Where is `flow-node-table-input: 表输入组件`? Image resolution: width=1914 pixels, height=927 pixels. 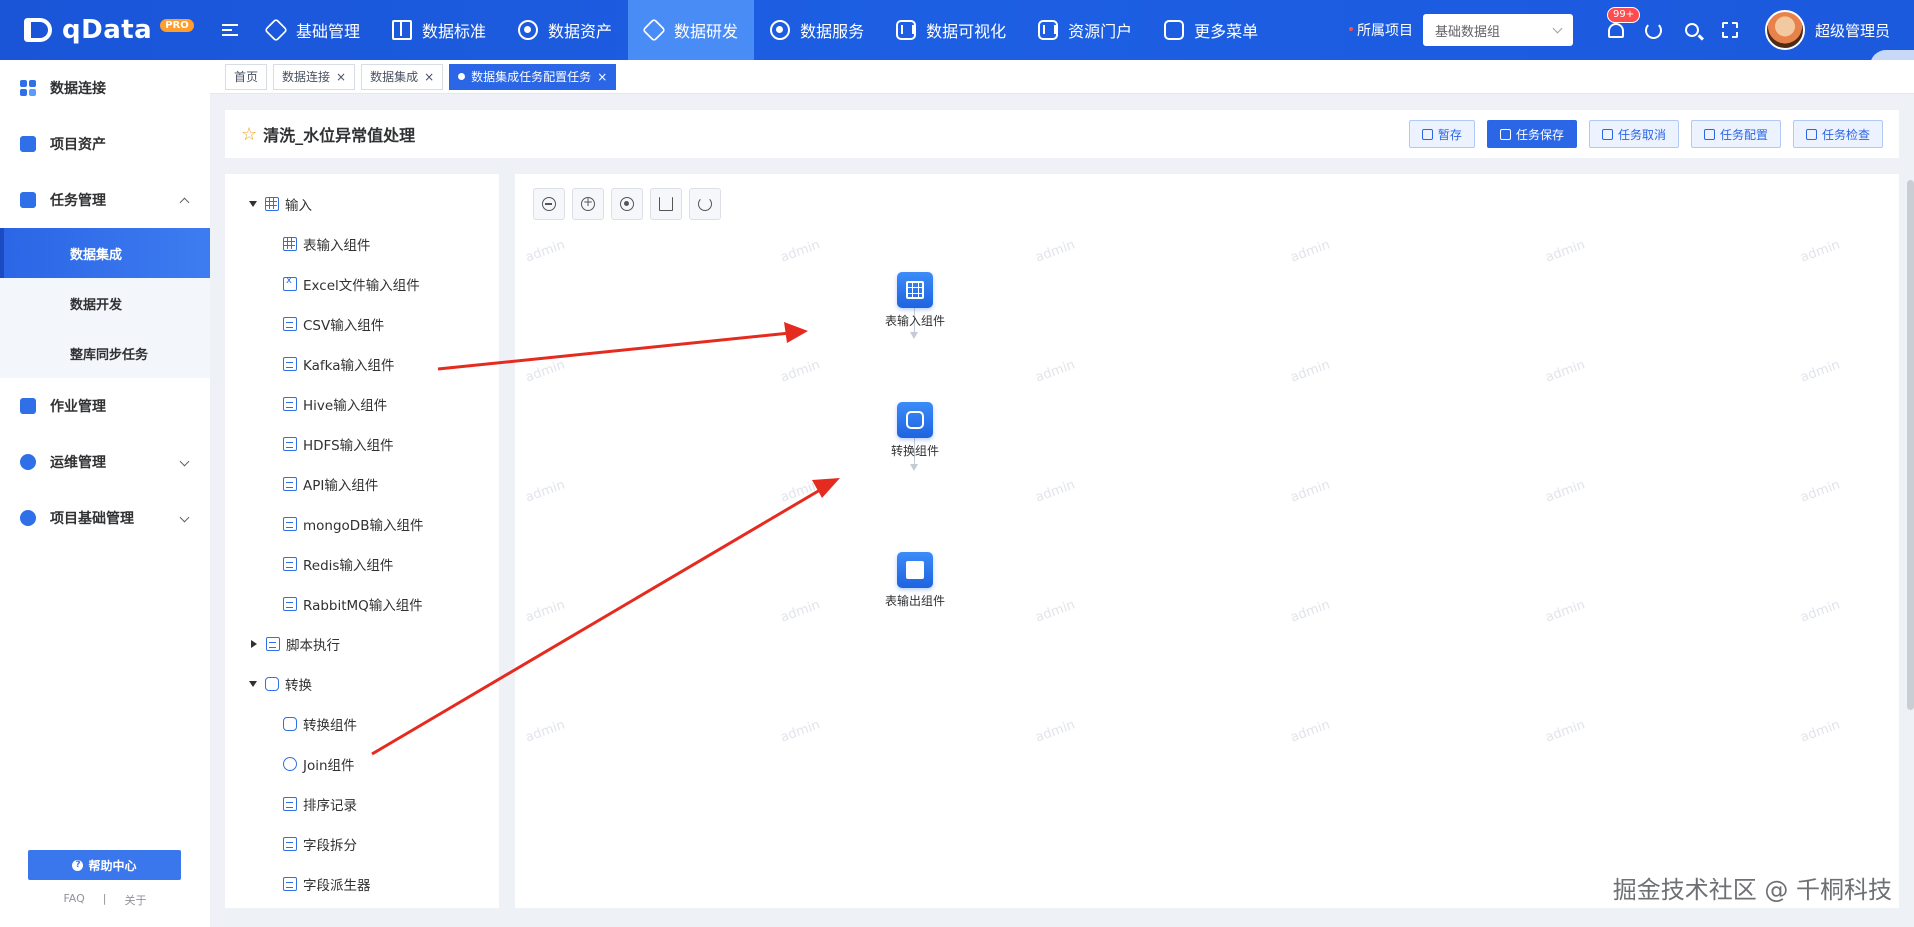
flow-node-table-input: 表输入组件 is located at coordinates (915, 300).